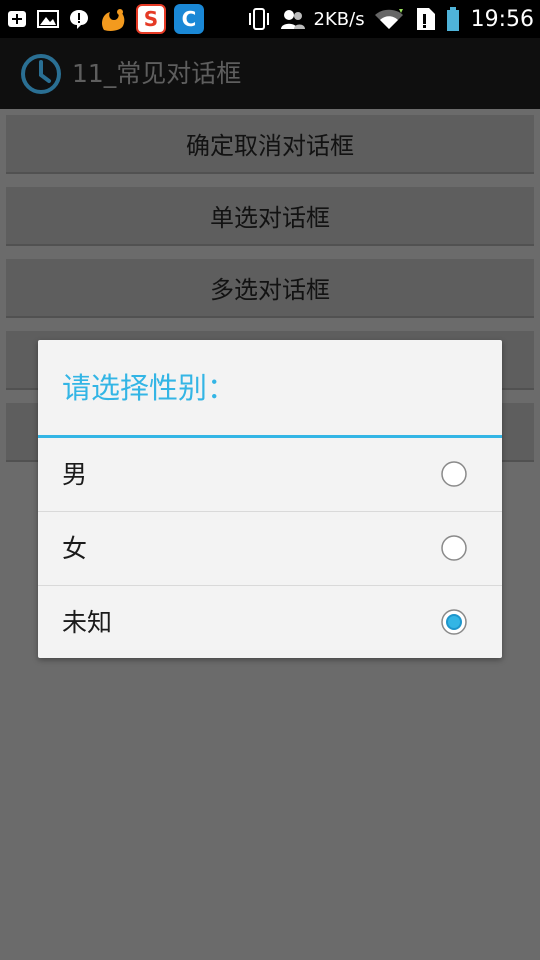 This screenshot has height=960, width=540. What do you see at coordinates (75, 548) in the screenshot?
I see `option-label: 女` at bounding box center [75, 548].